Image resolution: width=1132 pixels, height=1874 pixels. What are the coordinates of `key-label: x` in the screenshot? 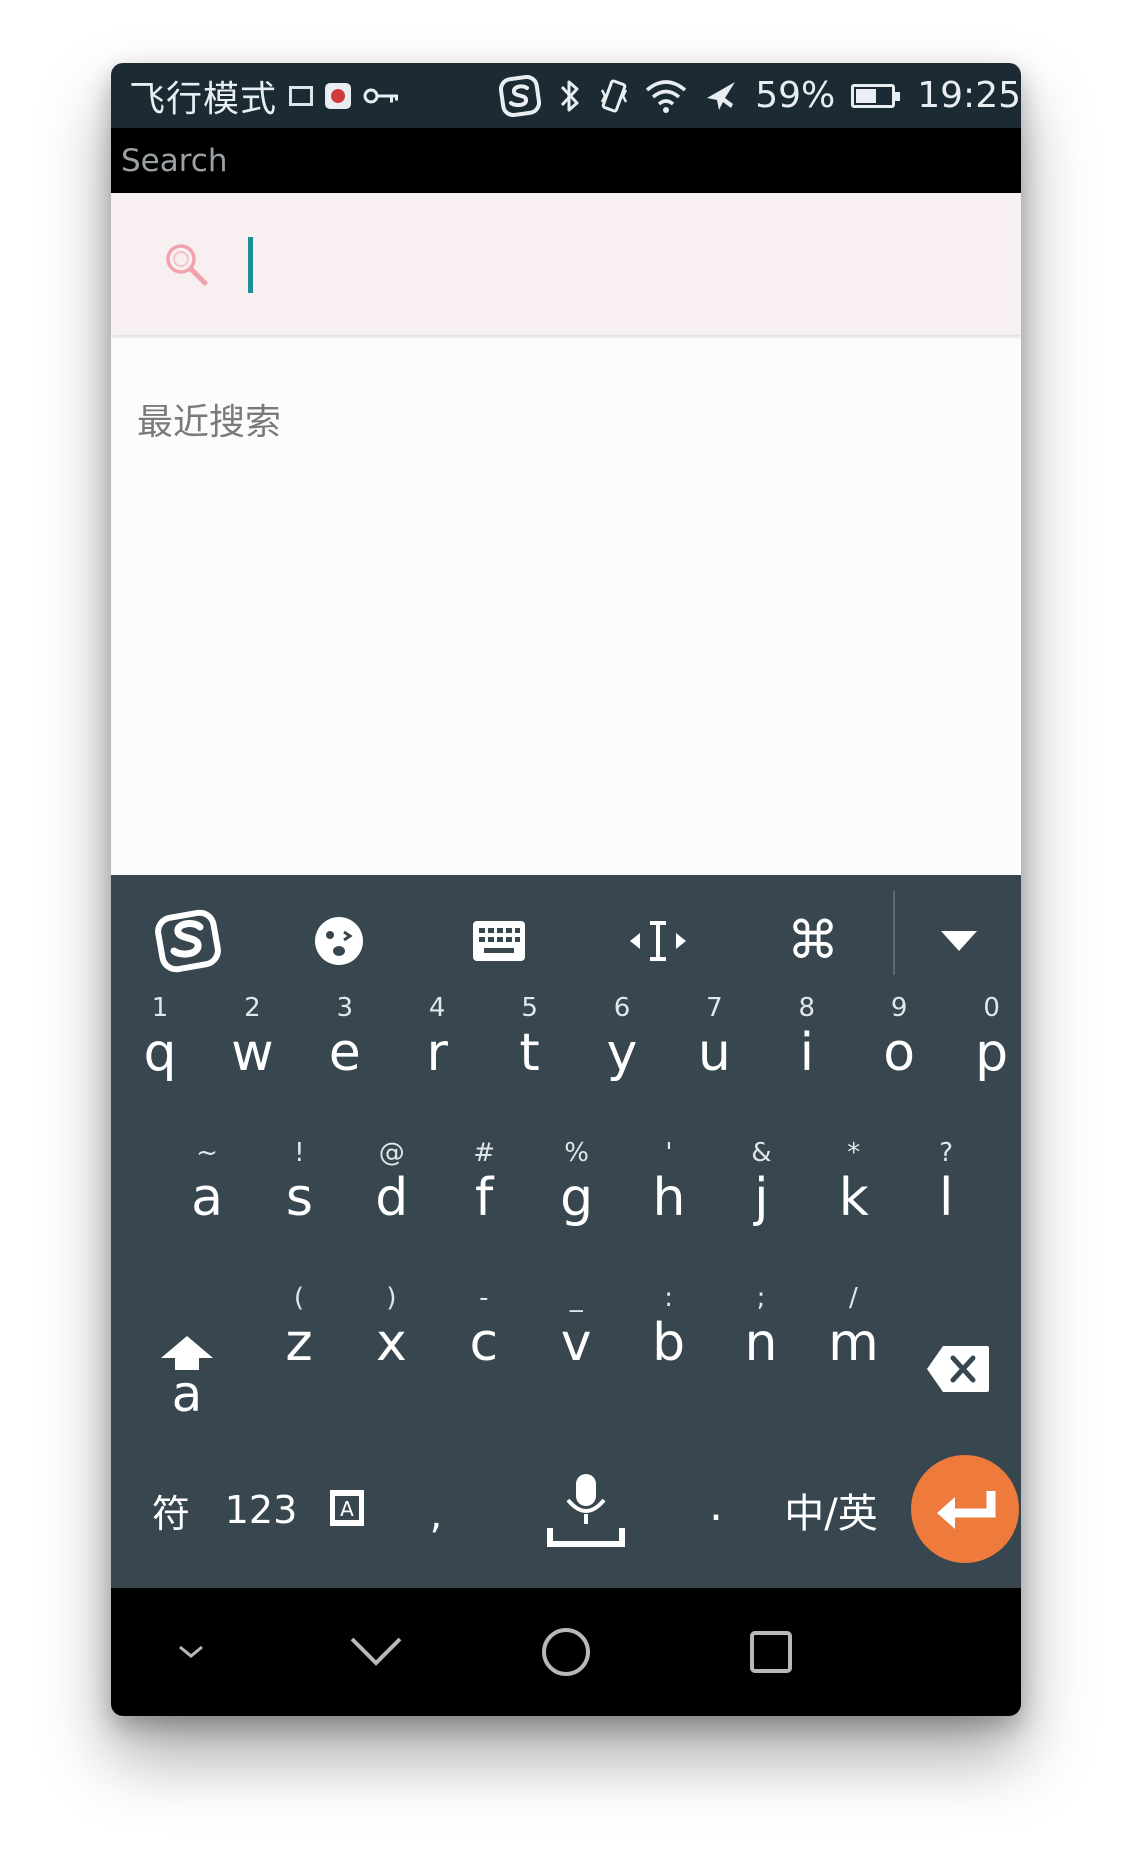 It's located at (391, 1343).